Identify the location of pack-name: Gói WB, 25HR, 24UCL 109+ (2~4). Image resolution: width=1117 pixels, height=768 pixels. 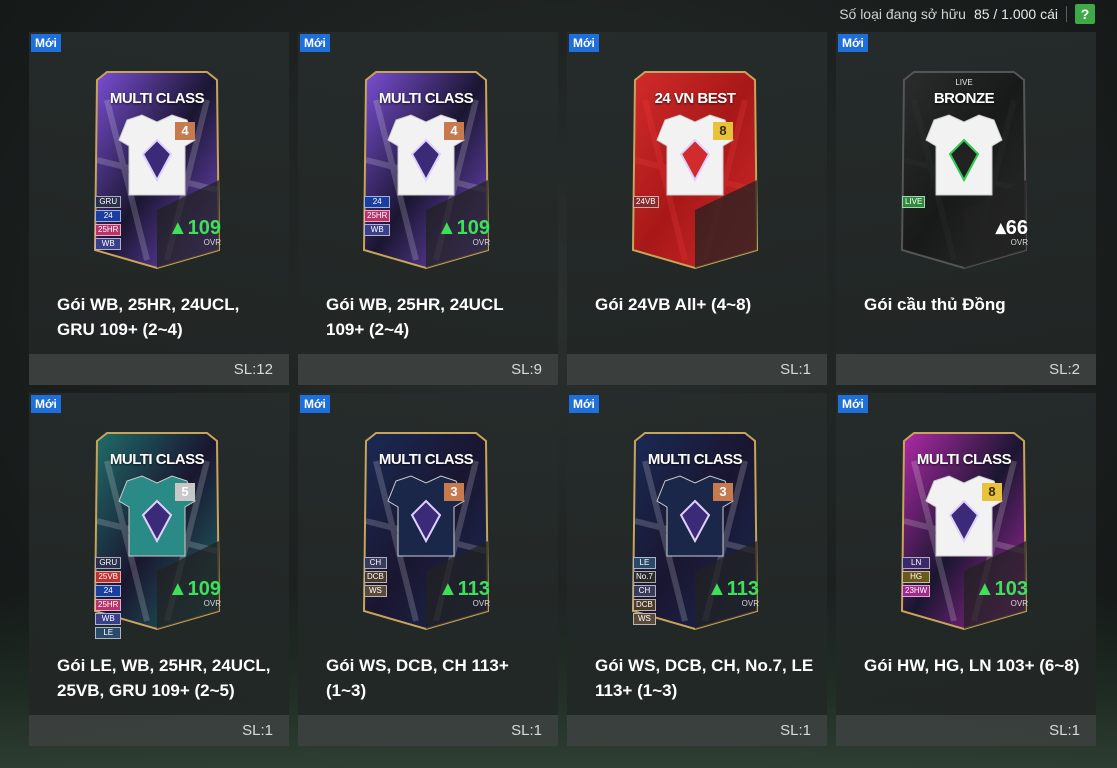
(415, 317).